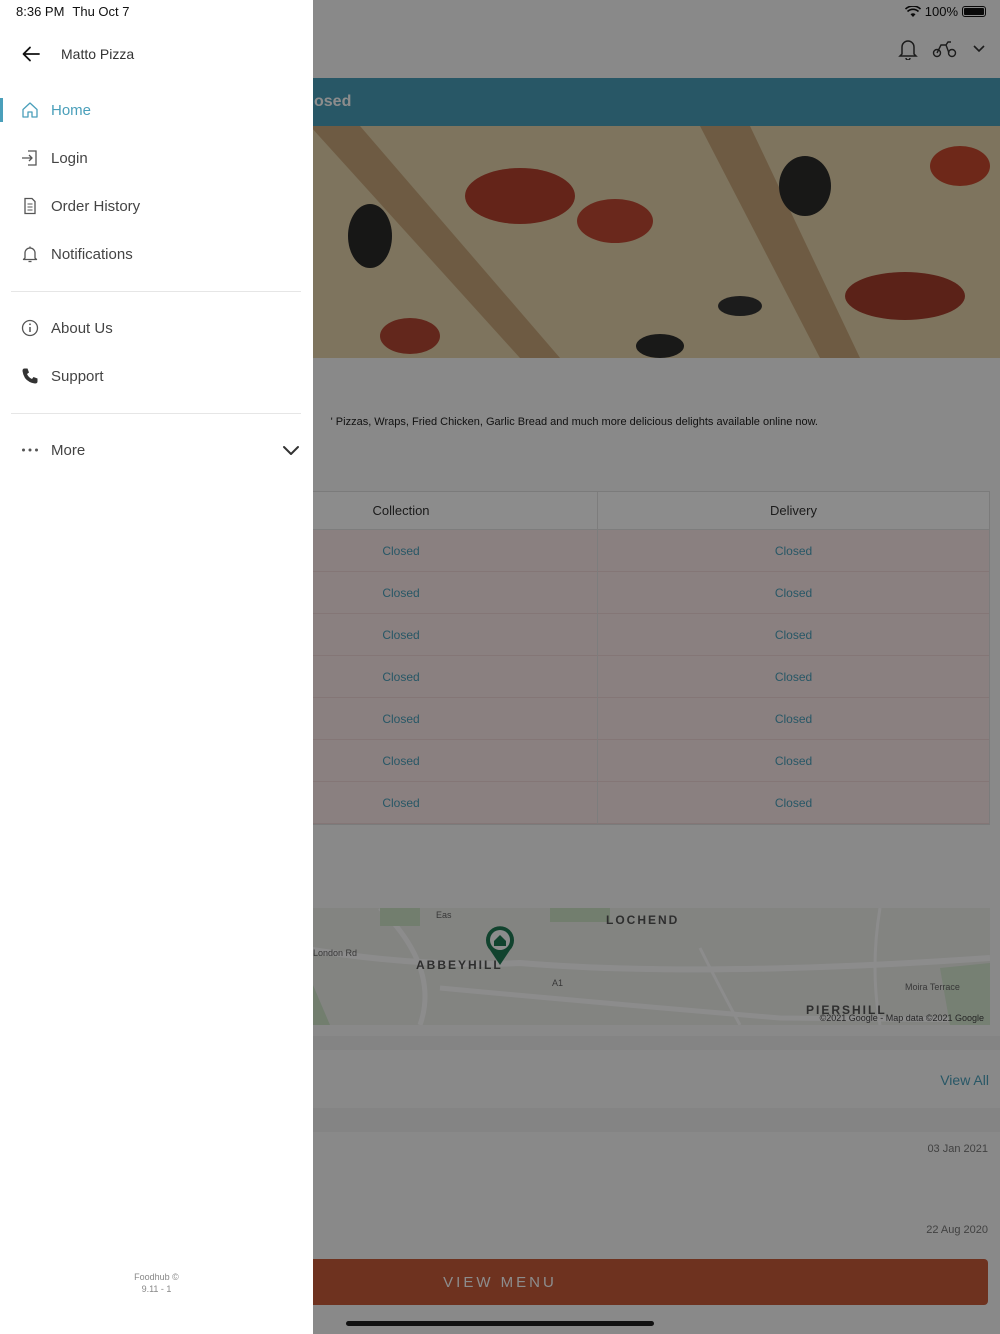  Describe the element at coordinates (40, 11) in the screenshot. I see `status-time: 8:36 PM` at that location.